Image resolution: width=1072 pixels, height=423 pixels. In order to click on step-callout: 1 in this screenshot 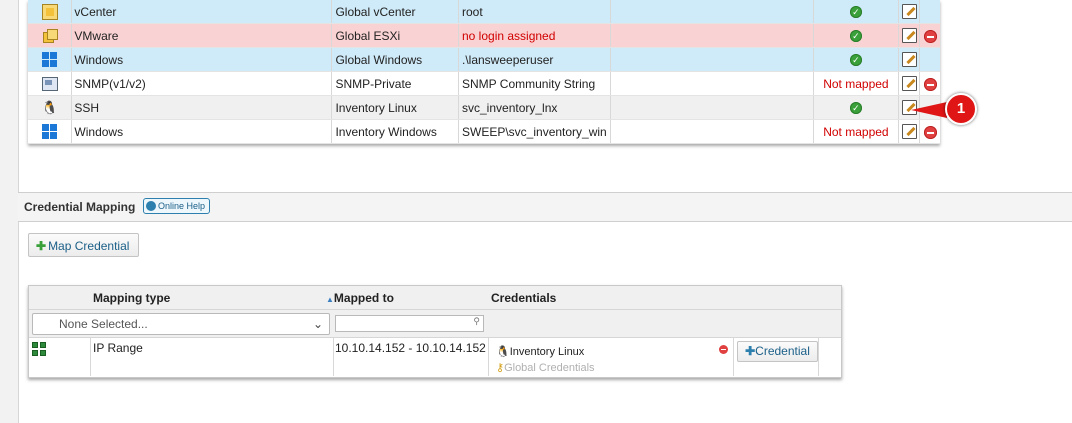, I will do `click(946, 109)`.